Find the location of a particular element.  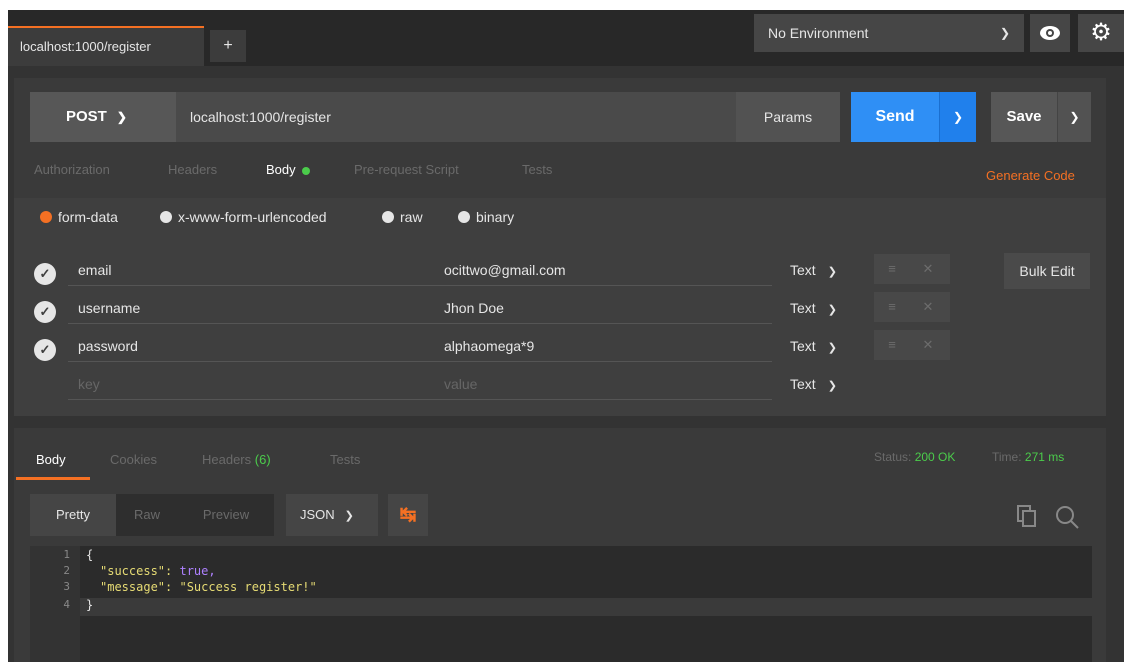

value-input: Jhon Doe is located at coordinates (602, 309).